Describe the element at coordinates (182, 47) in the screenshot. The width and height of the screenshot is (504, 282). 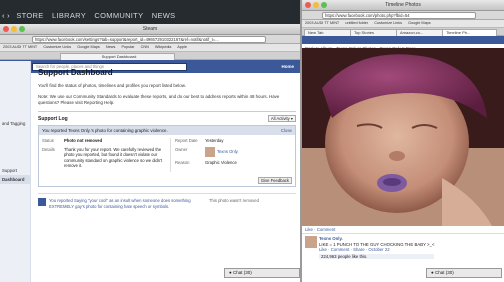
I see `bookmark-item: Apple` at that location.